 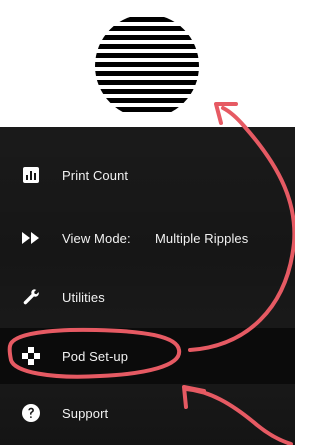 What do you see at coordinates (31, 413) in the screenshot?
I see `help-icon` at bounding box center [31, 413].